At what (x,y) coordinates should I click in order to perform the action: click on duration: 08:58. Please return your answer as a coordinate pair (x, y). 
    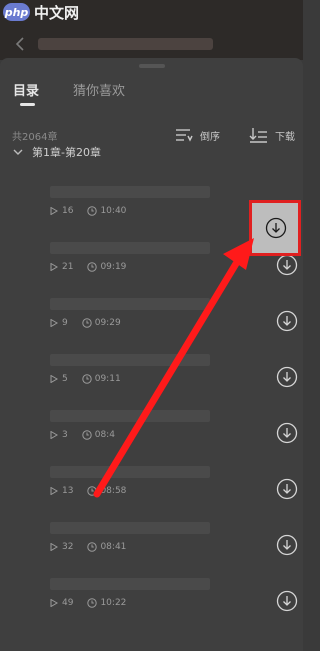
    Looking at the image, I should click on (113, 491).